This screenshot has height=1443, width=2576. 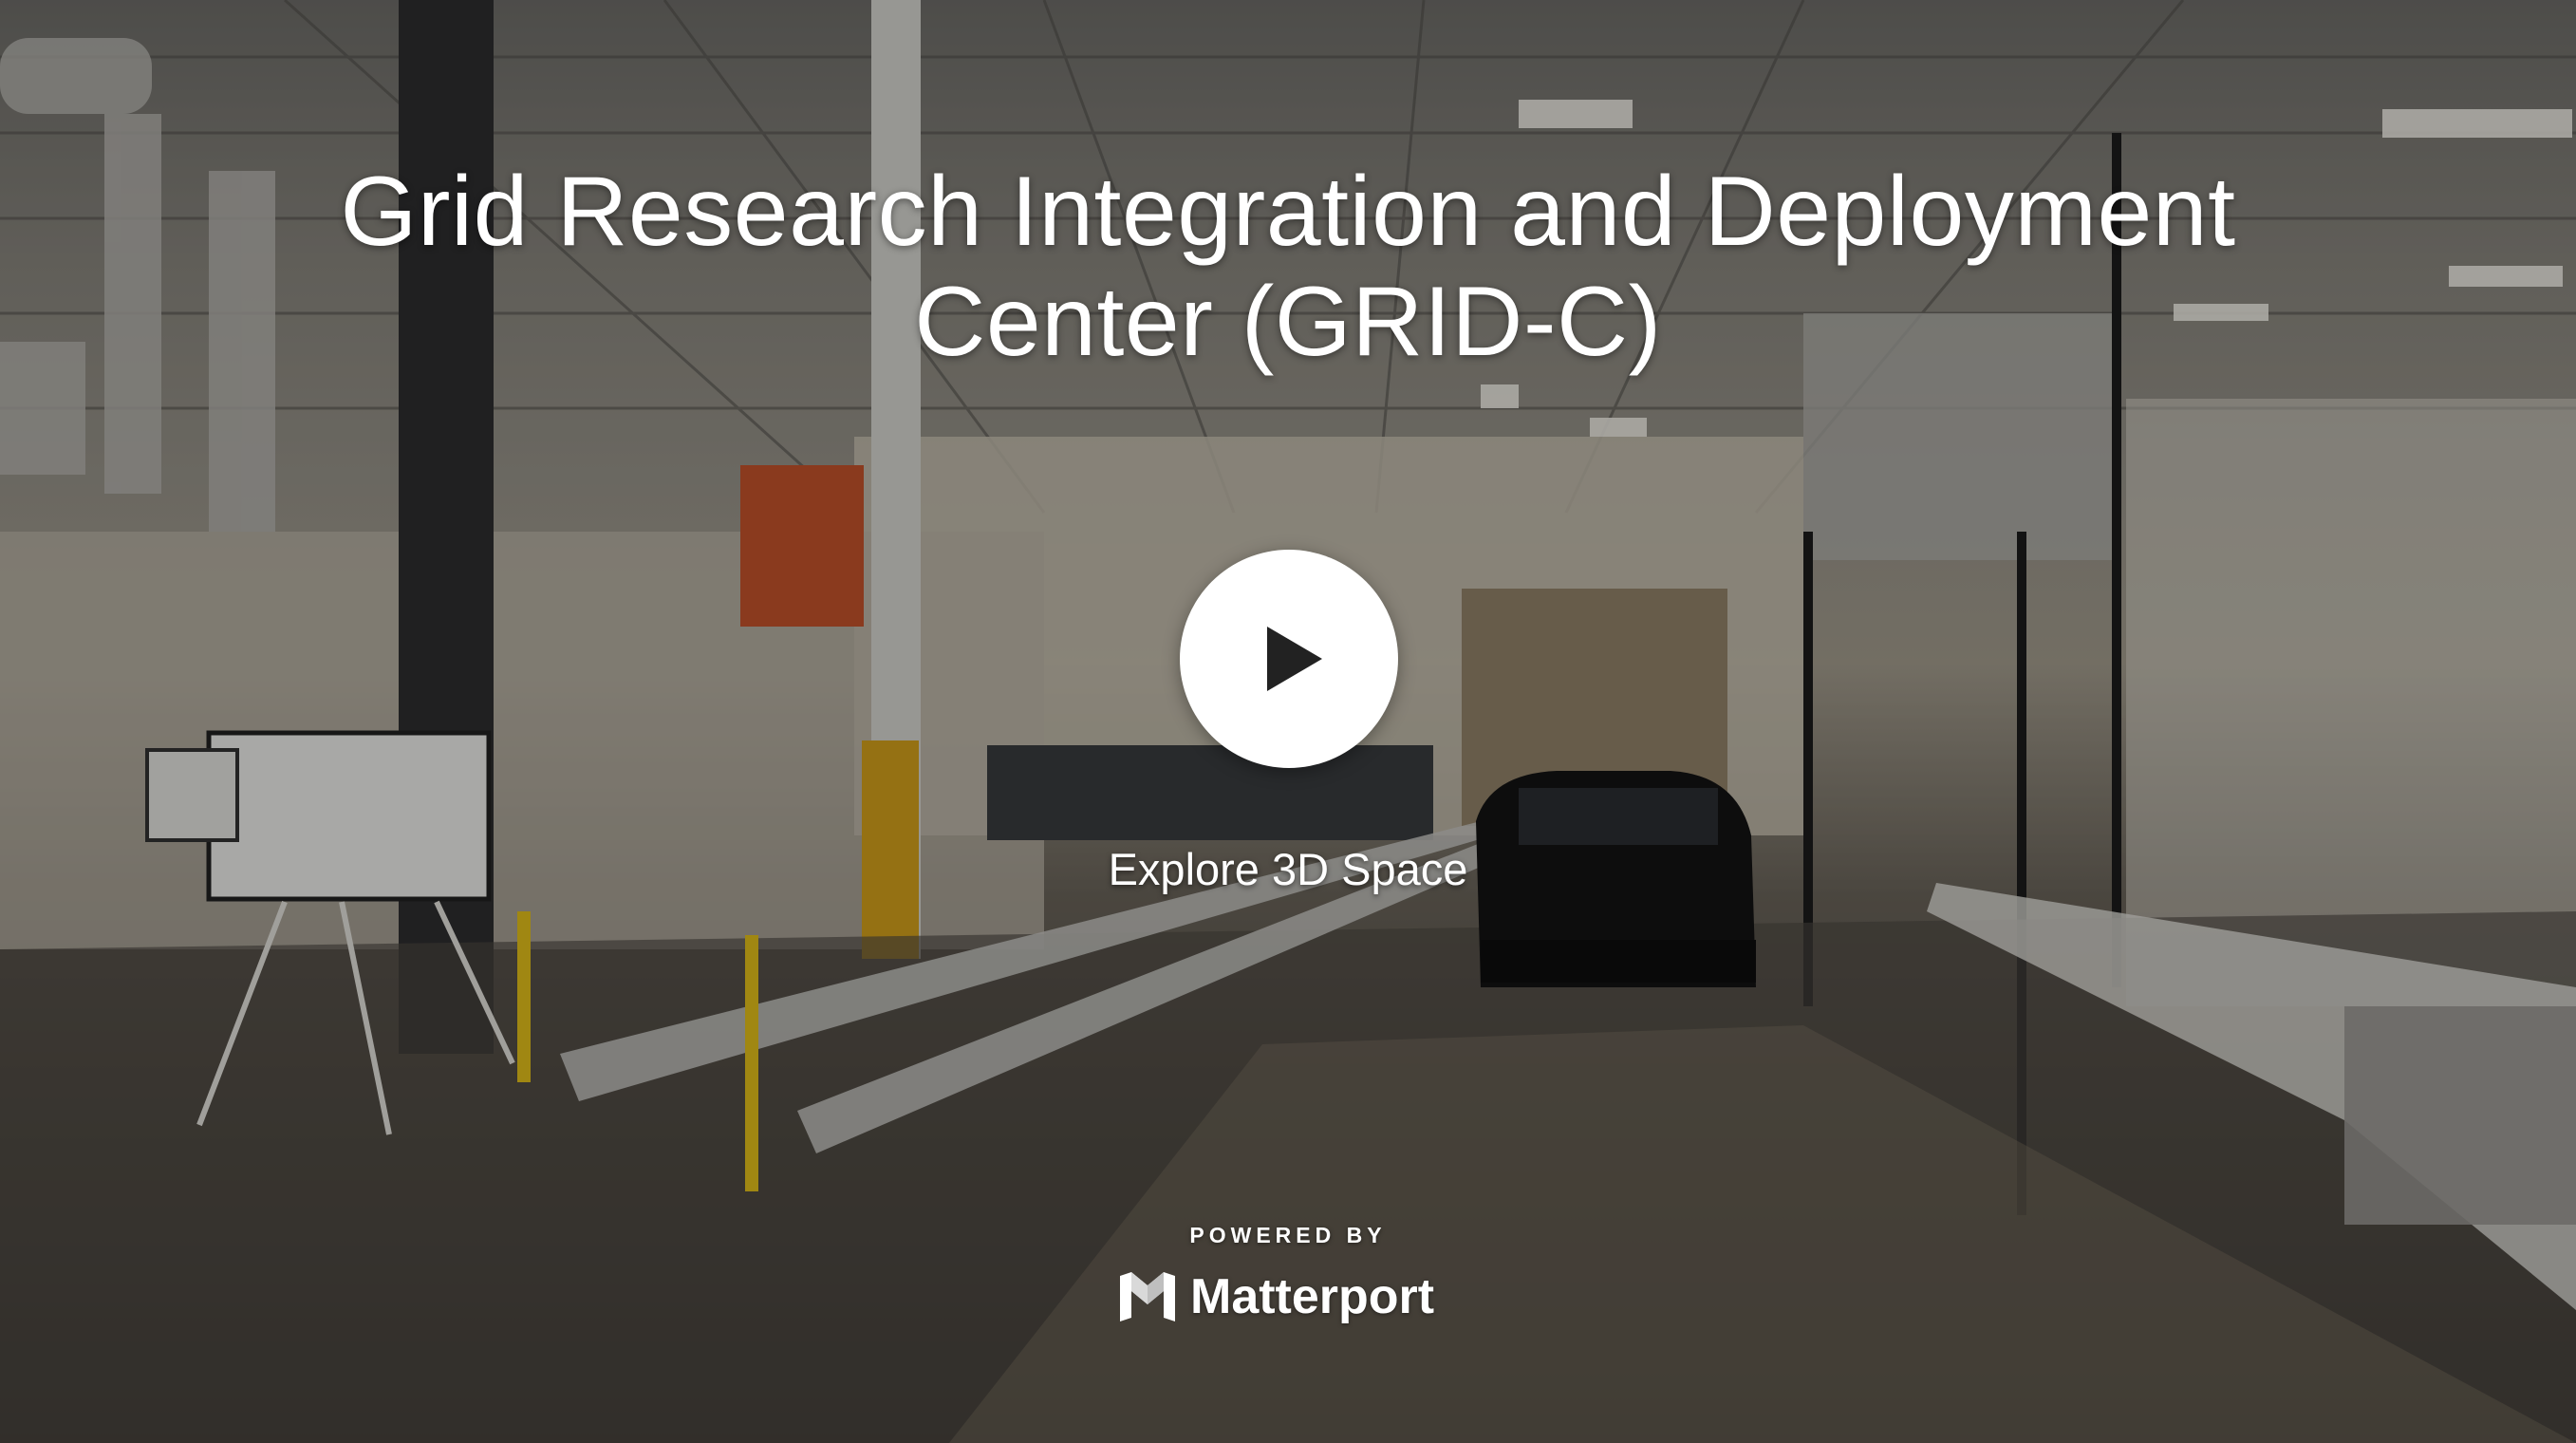 I want to click on powered-by-label: POWERED BY, so click(x=1288, y=1235).